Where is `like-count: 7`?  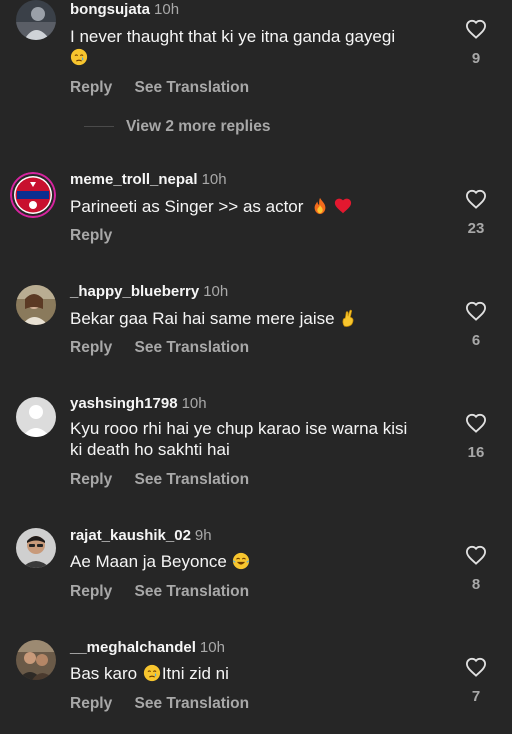
like-count: 7 is located at coordinates (476, 696).